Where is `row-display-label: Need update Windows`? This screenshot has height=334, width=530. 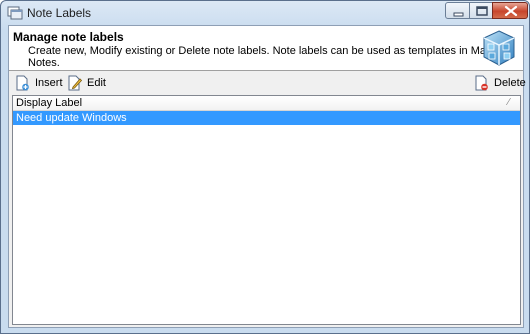
row-display-label: Need update Windows is located at coordinates (71, 118).